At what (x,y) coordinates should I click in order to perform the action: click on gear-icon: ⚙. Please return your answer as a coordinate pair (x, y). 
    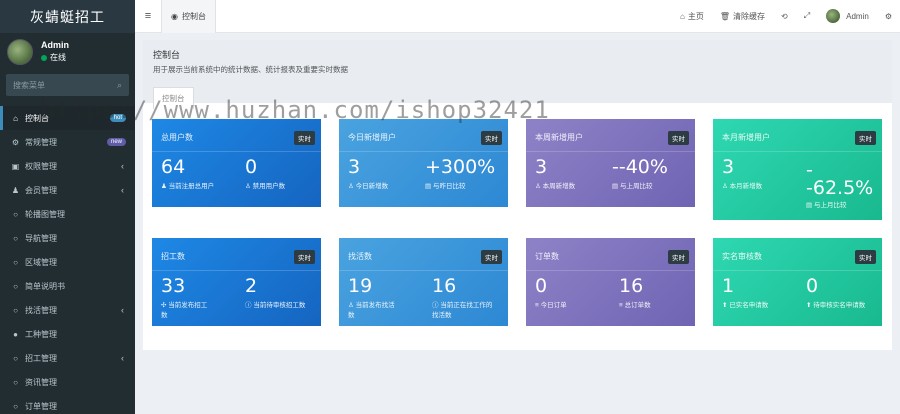
    Looking at the image, I should click on (888, 16).